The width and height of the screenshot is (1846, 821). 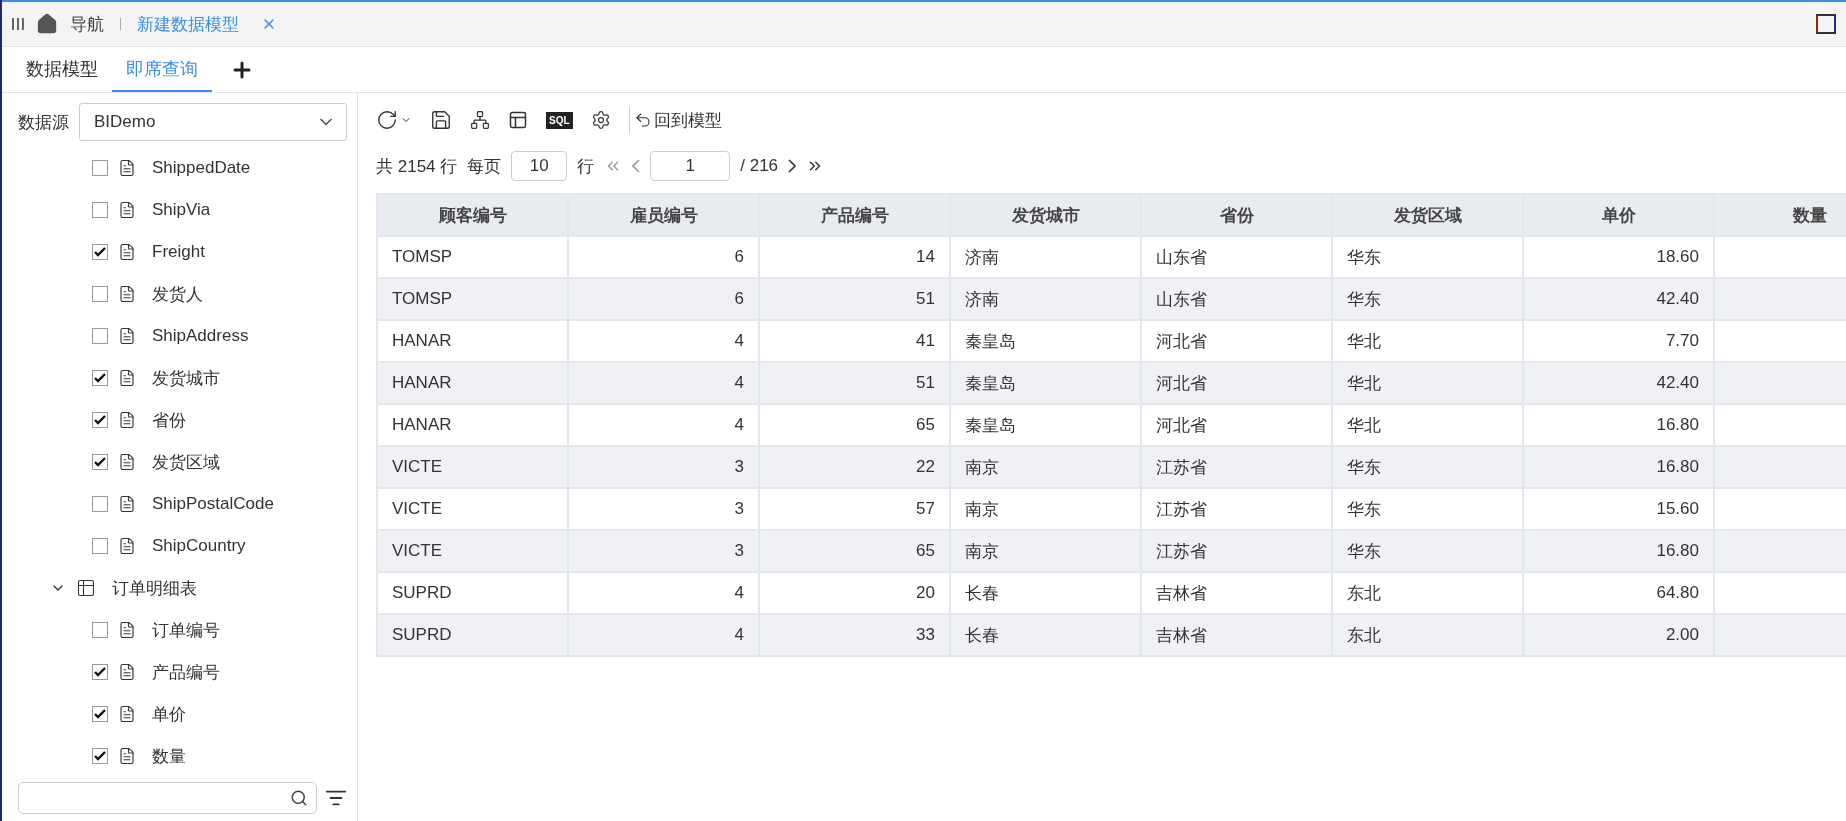 What do you see at coordinates (178, 252) in the screenshot?
I see `field-label: Freight` at bounding box center [178, 252].